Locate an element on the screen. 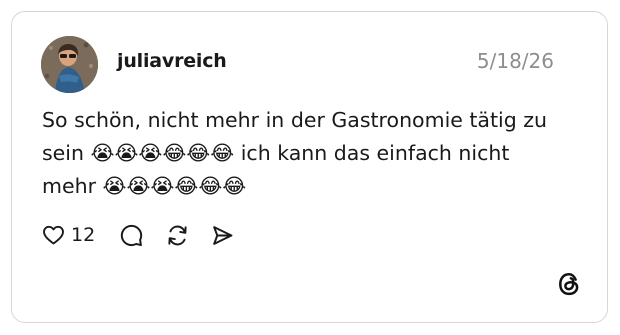 The width and height of the screenshot is (620, 335). repost-arrows-icon is located at coordinates (177, 235).